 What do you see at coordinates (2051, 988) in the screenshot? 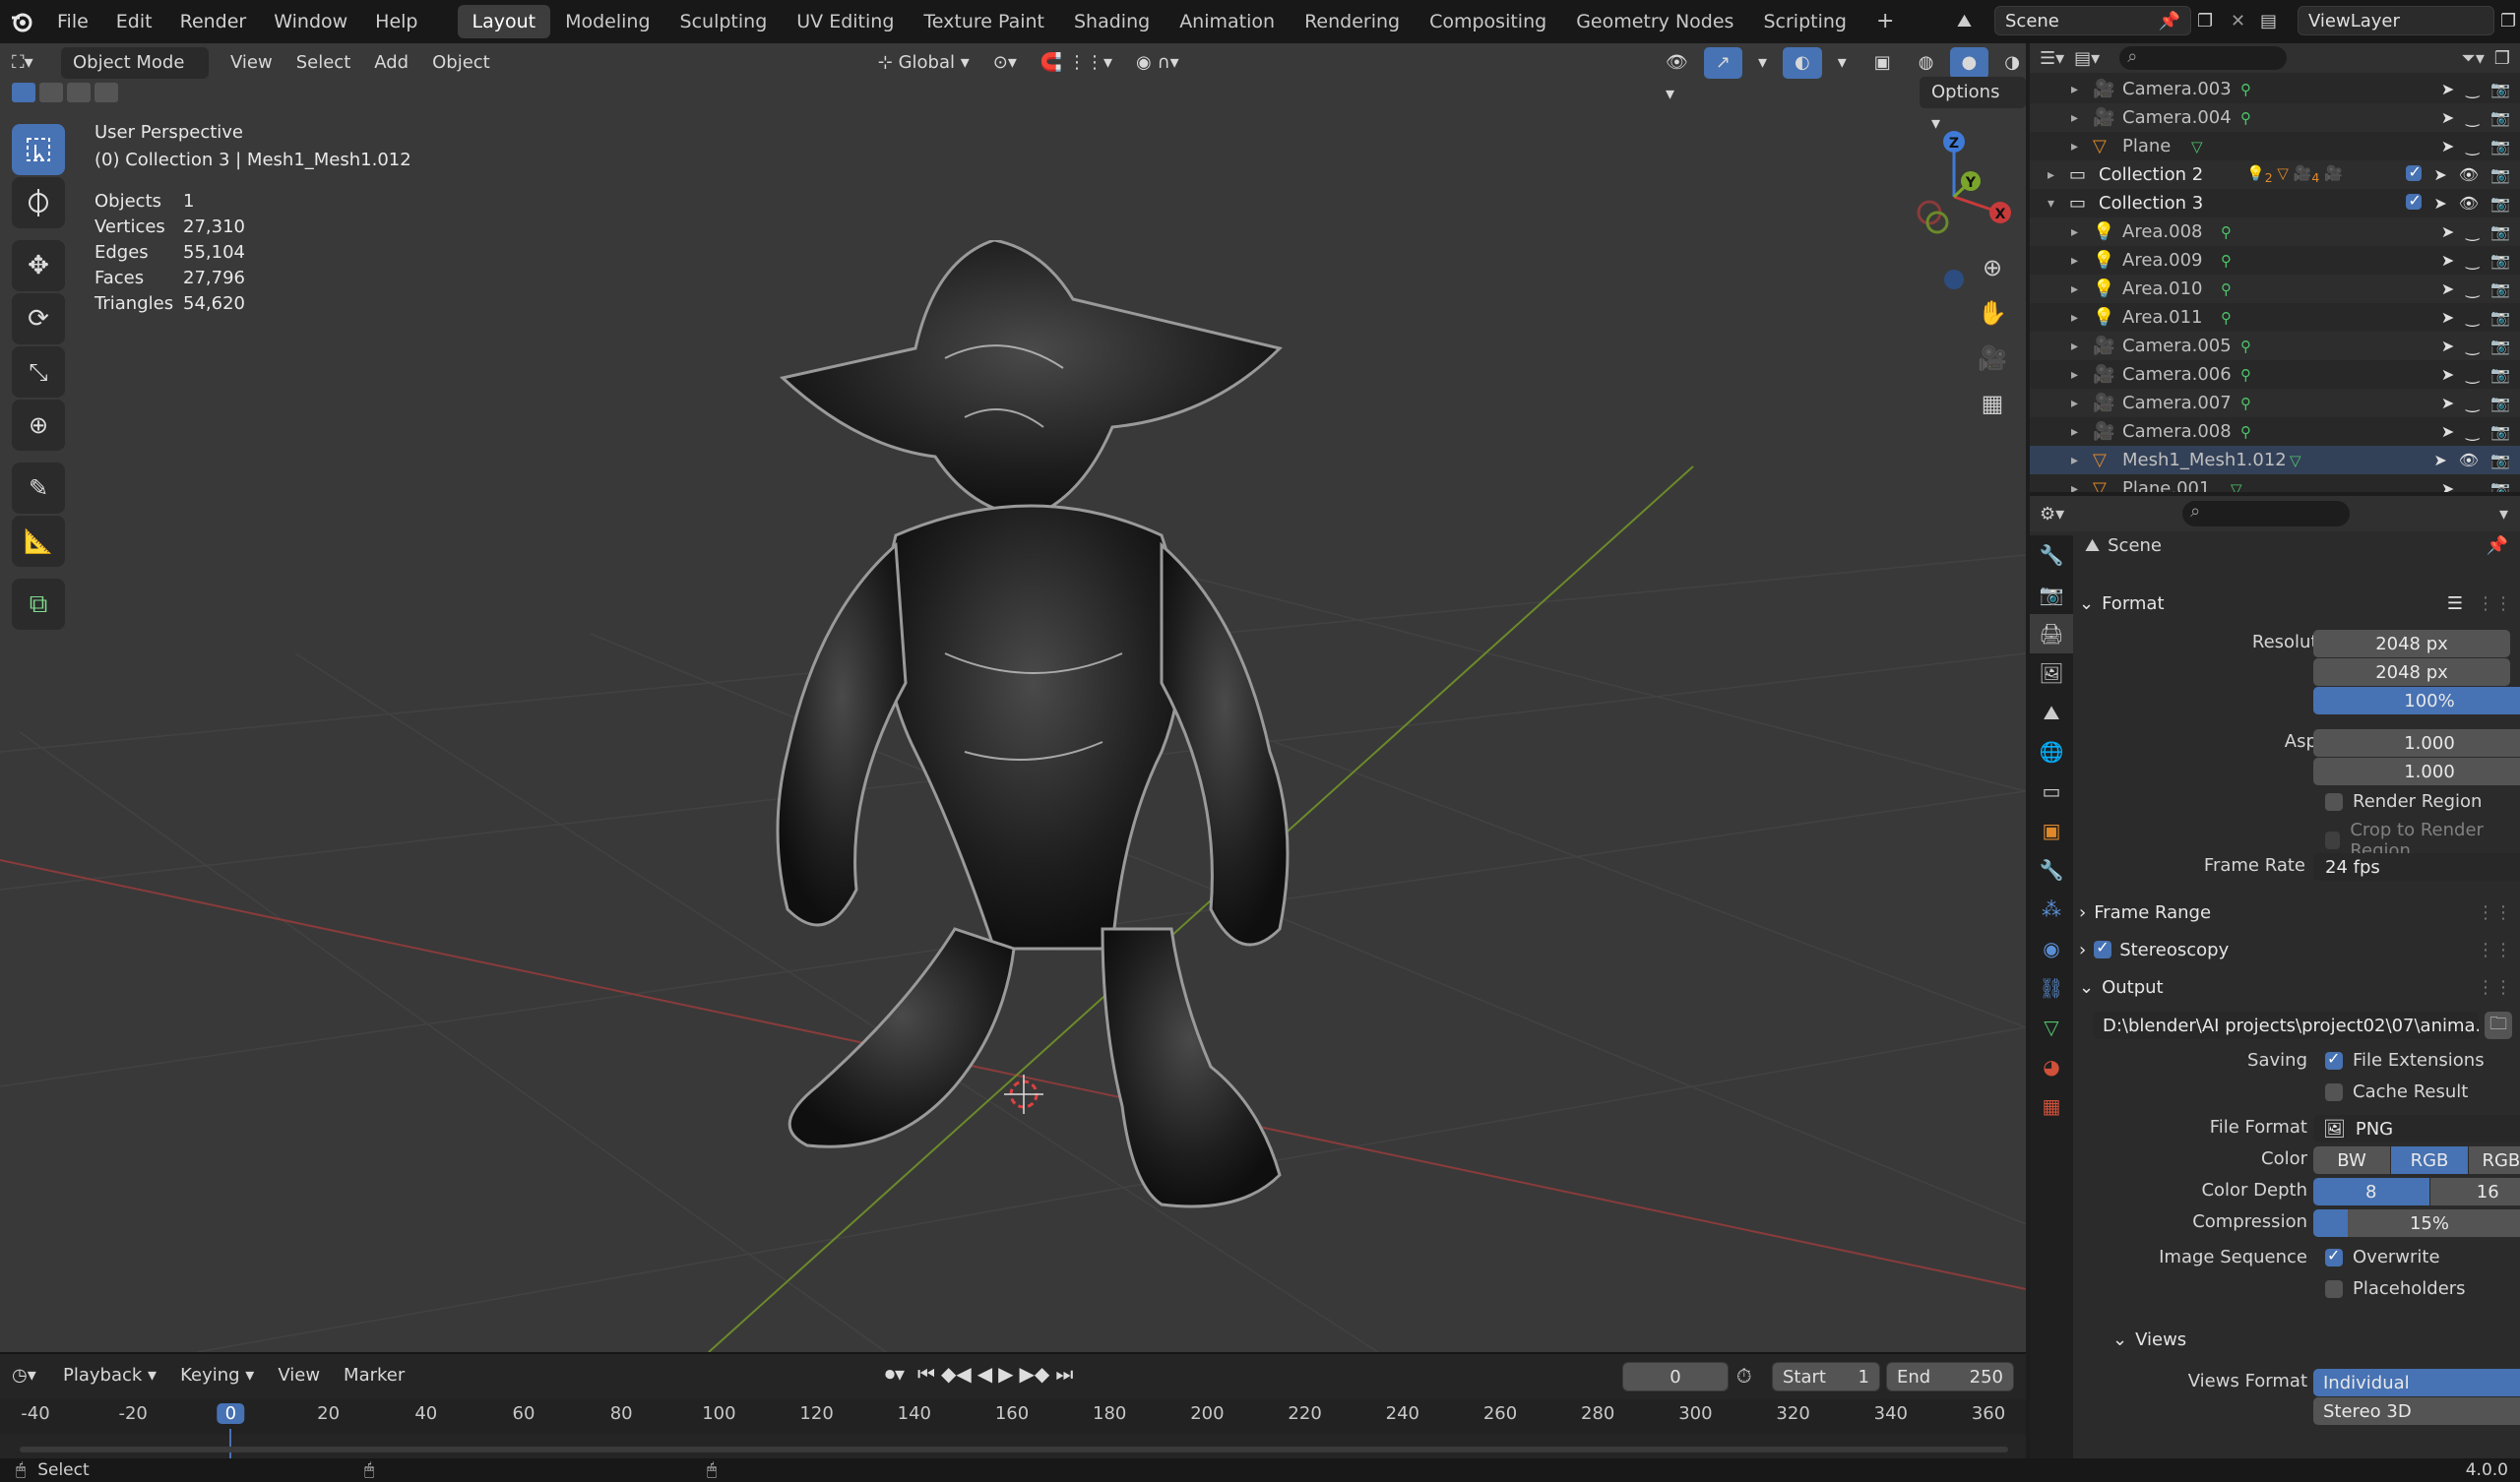
I see `constraints-tab-icon: ⛓` at bounding box center [2051, 988].